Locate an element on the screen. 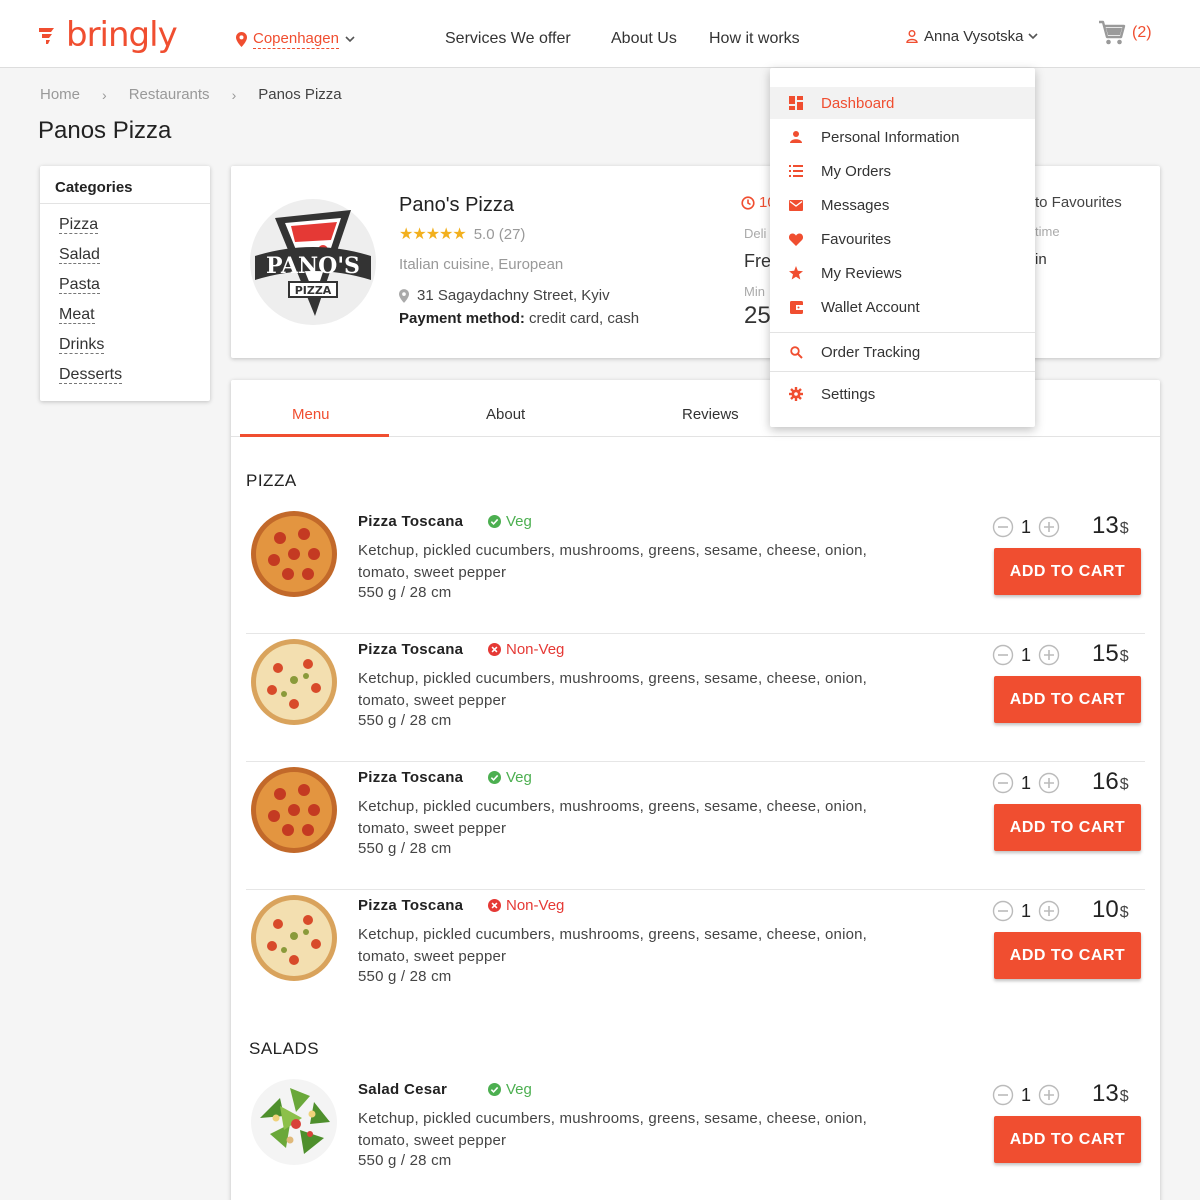 The width and height of the screenshot is (1200, 1200). category-pasta: Pasta is located at coordinates (134, 289).